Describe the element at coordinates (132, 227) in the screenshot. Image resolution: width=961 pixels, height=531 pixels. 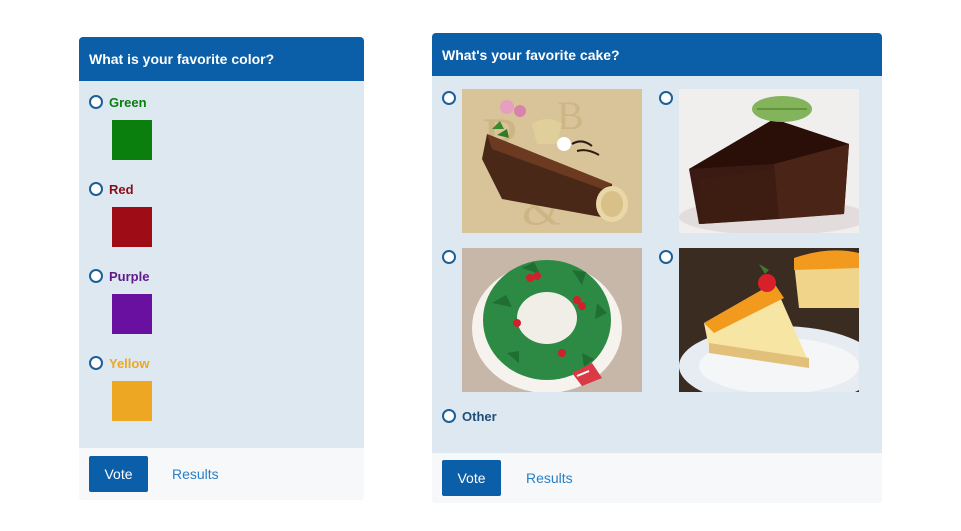
I see `red-swatch` at that location.